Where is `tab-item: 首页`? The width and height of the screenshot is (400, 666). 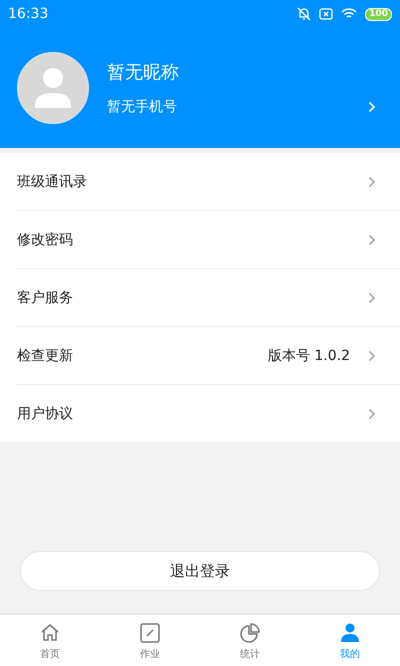
tab-item: 首页 is located at coordinates (50, 640).